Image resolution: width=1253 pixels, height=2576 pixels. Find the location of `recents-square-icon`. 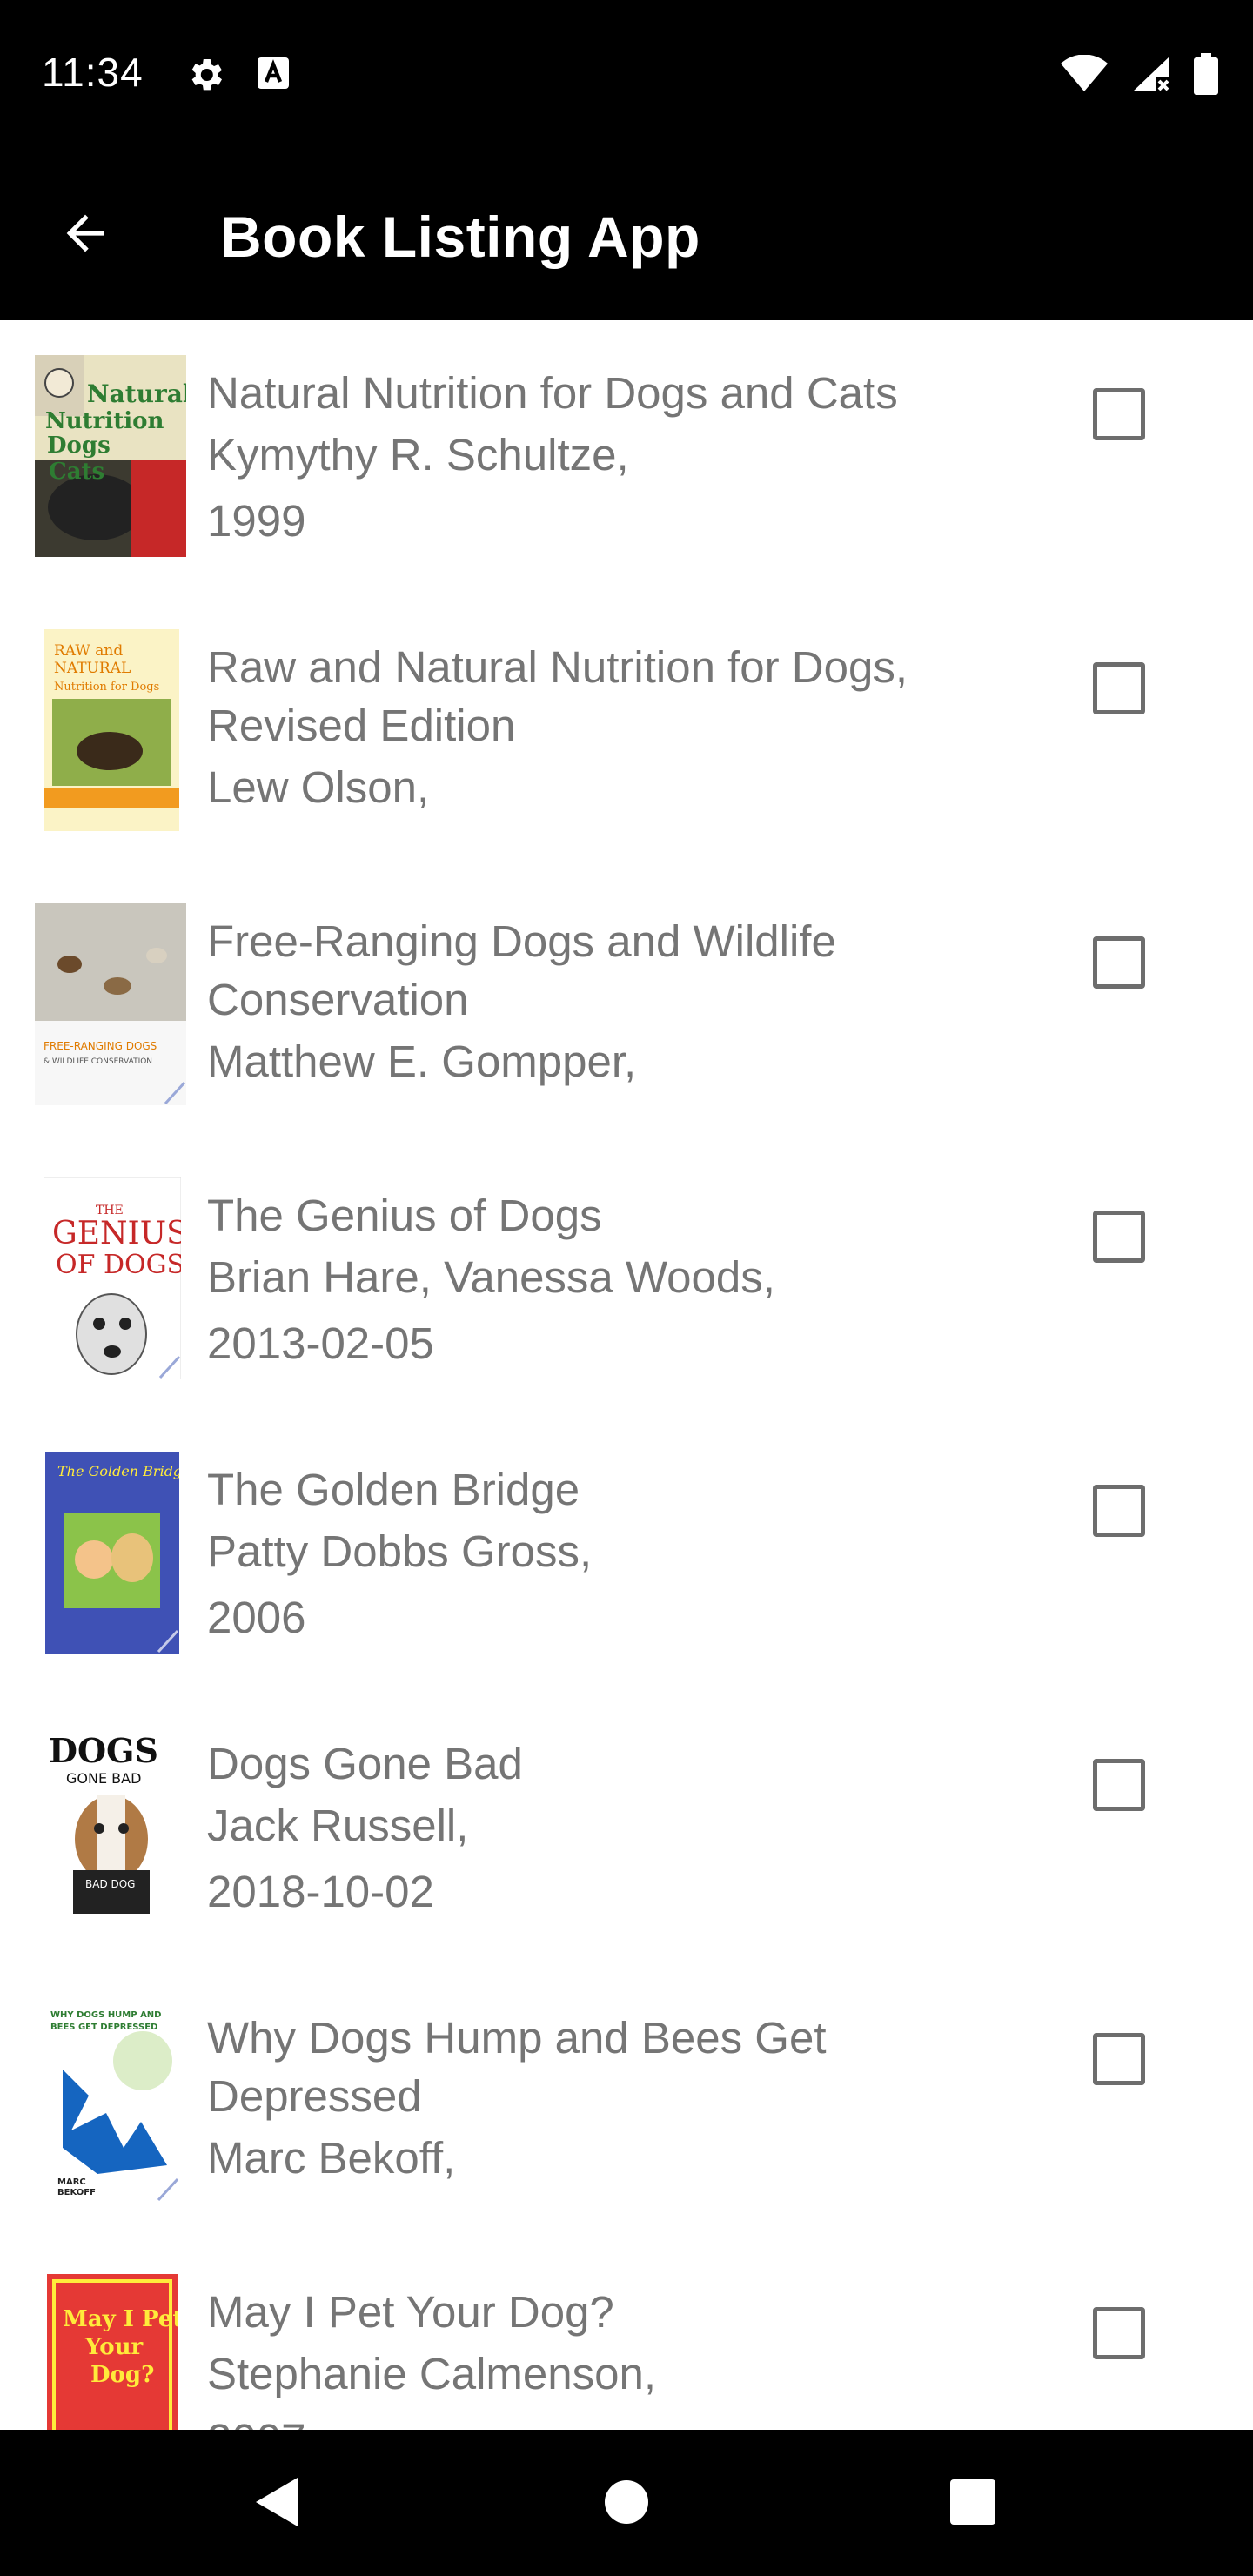

recents-square-icon is located at coordinates (972, 2504).